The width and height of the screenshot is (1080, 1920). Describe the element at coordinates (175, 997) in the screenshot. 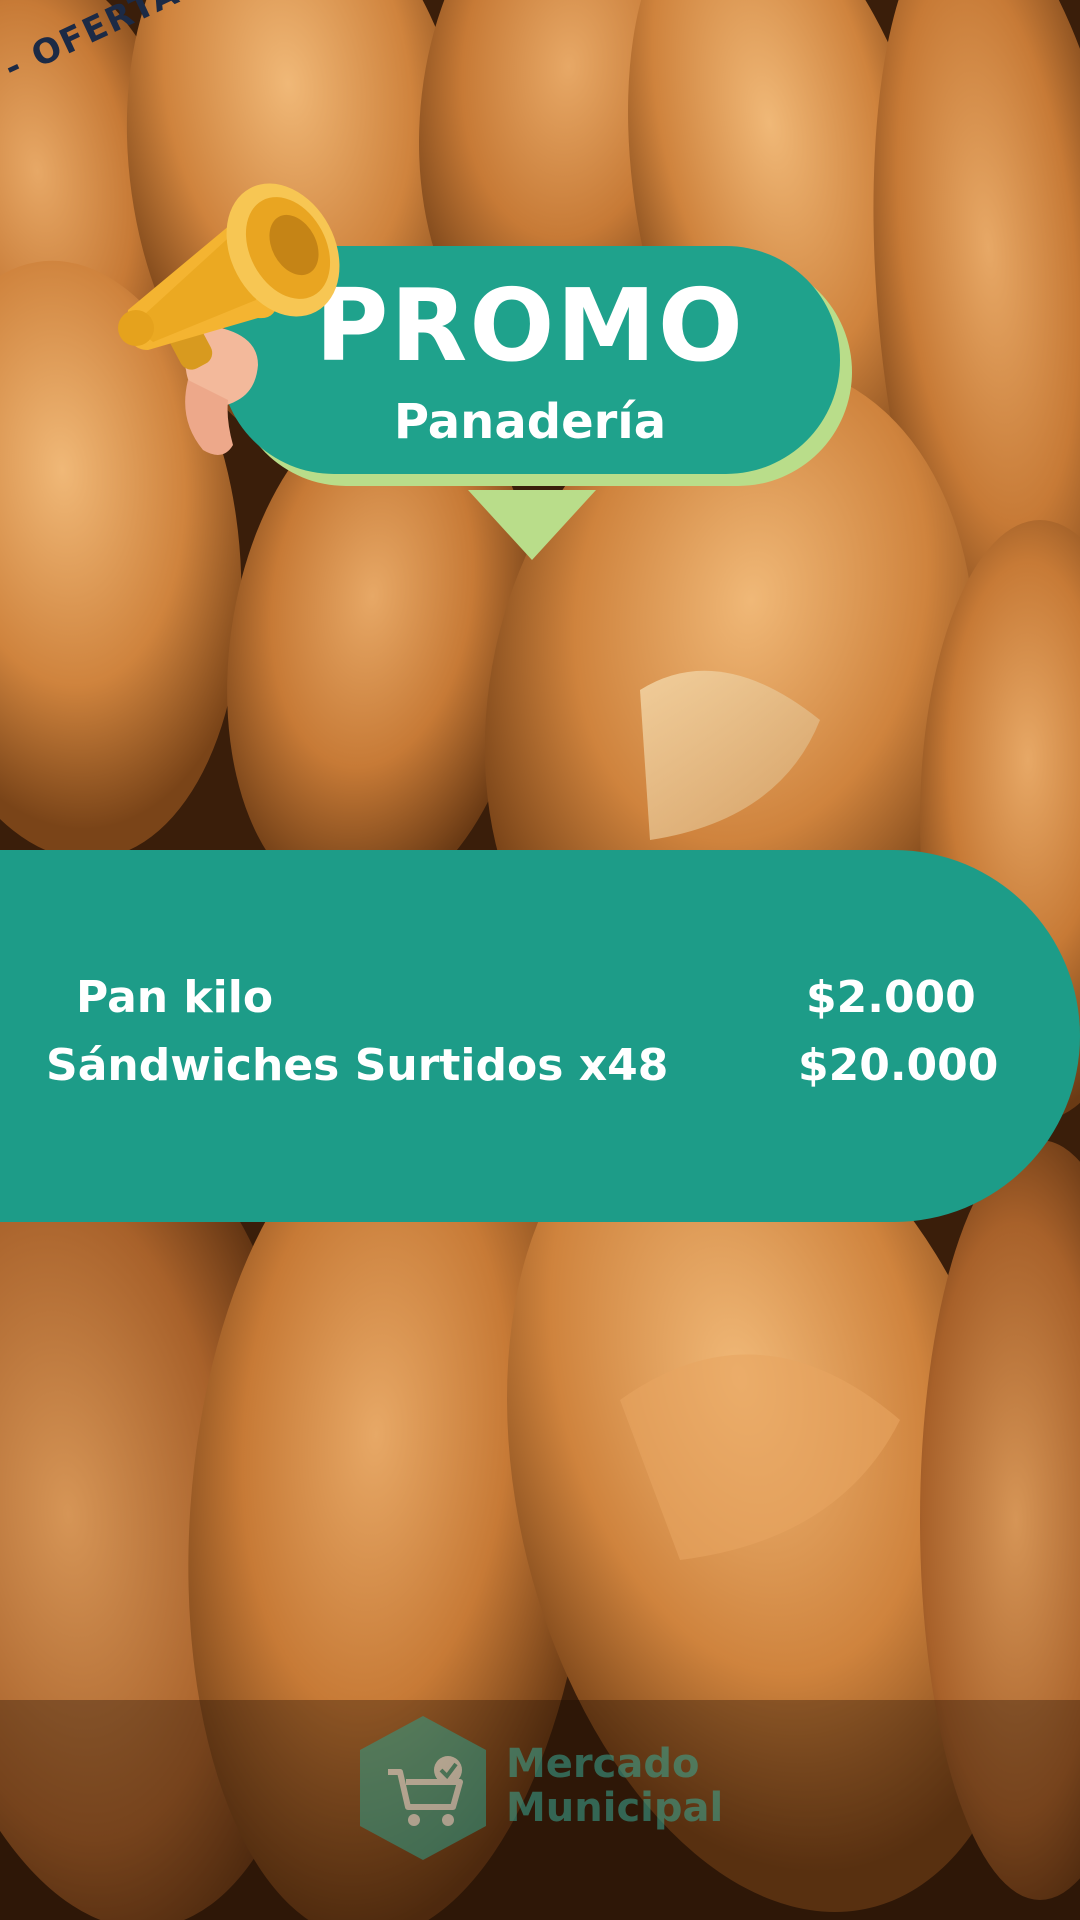

I see `item-name-pan-kilo: Pan kilo` at that location.